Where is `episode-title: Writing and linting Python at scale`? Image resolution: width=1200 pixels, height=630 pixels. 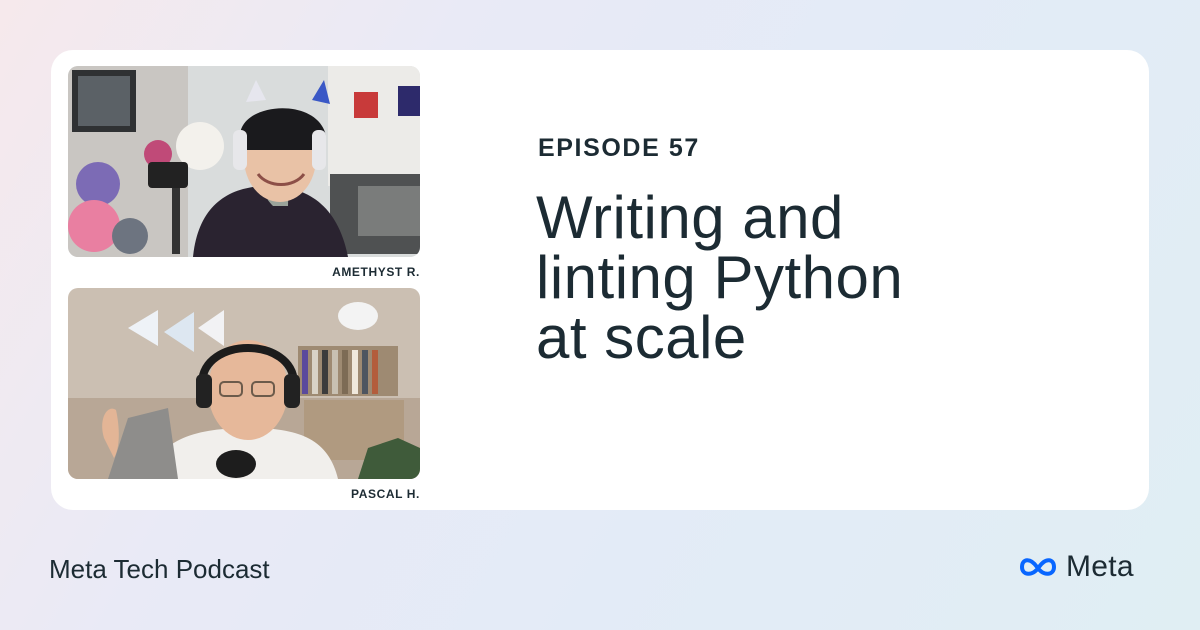
episode-title: Writing and linting Python at scale is located at coordinates (816, 278).